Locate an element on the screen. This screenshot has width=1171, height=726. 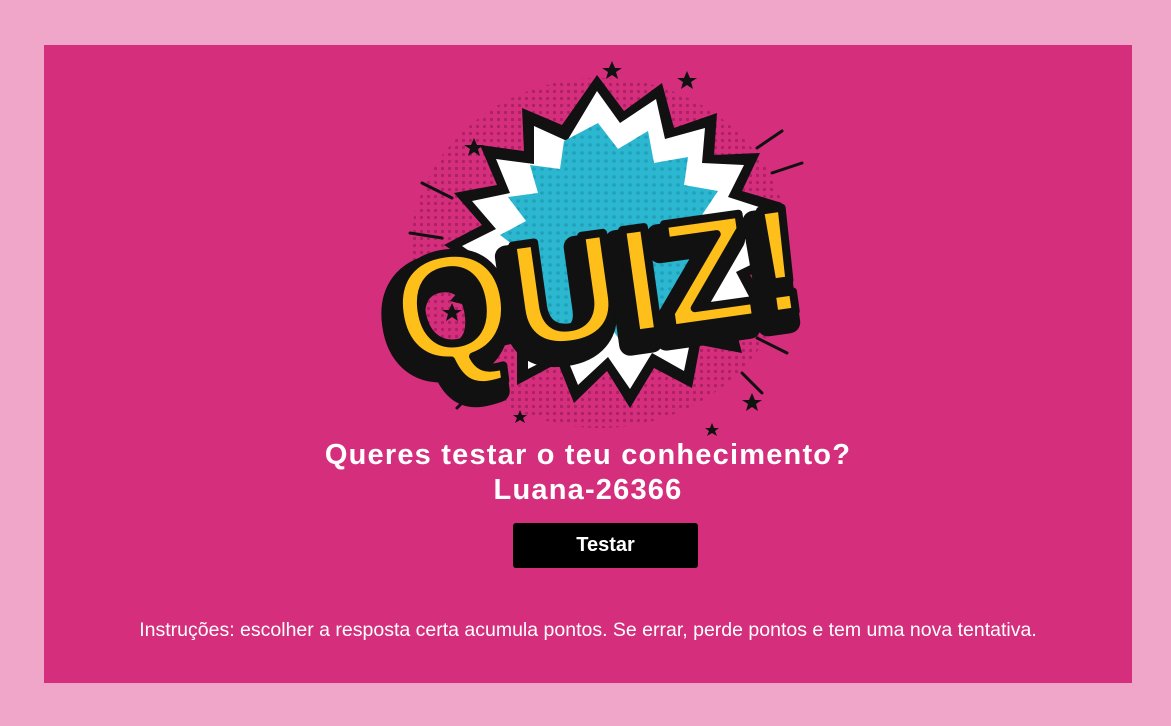
start-quiz-button: Testar is located at coordinates (605, 545).